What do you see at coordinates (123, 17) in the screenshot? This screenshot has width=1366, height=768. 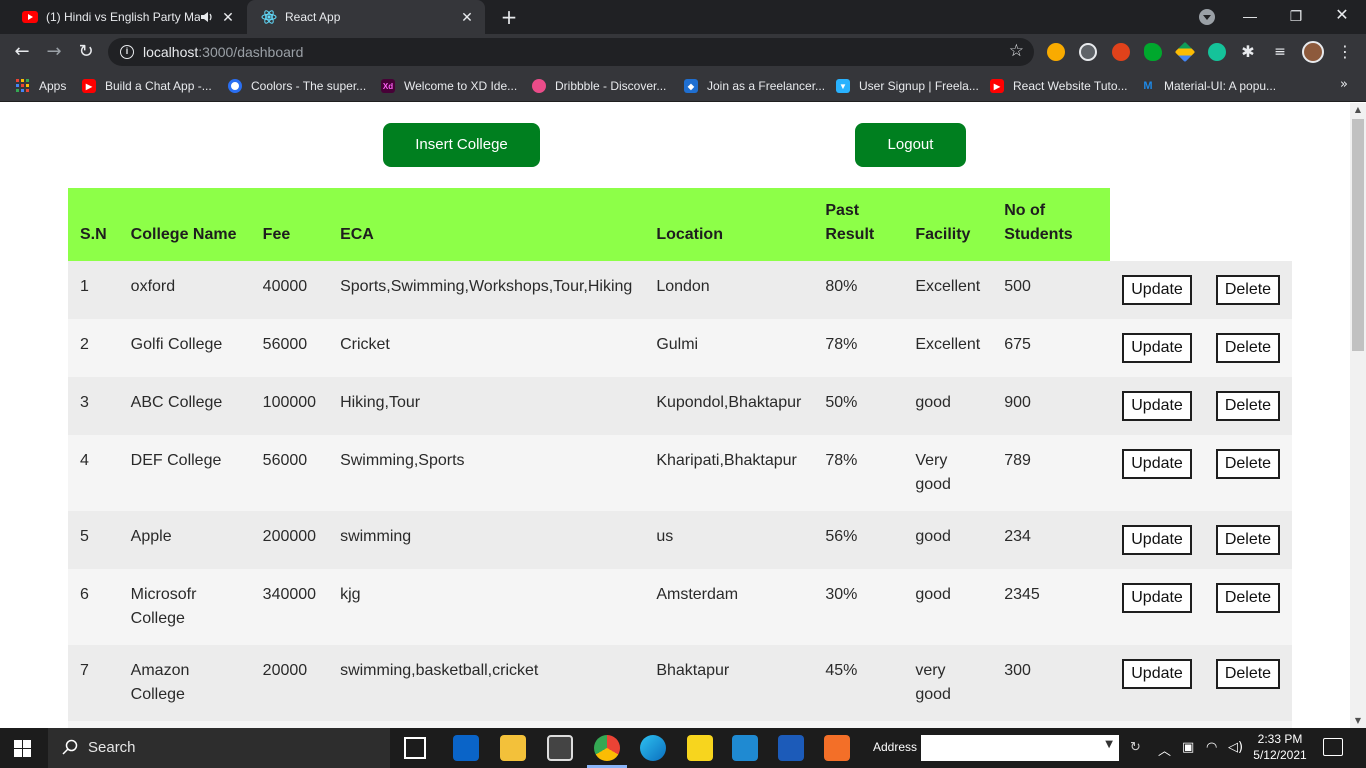 I see `tab-title: (1) Hindi vs English Party Ma` at bounding box center [123, 17].